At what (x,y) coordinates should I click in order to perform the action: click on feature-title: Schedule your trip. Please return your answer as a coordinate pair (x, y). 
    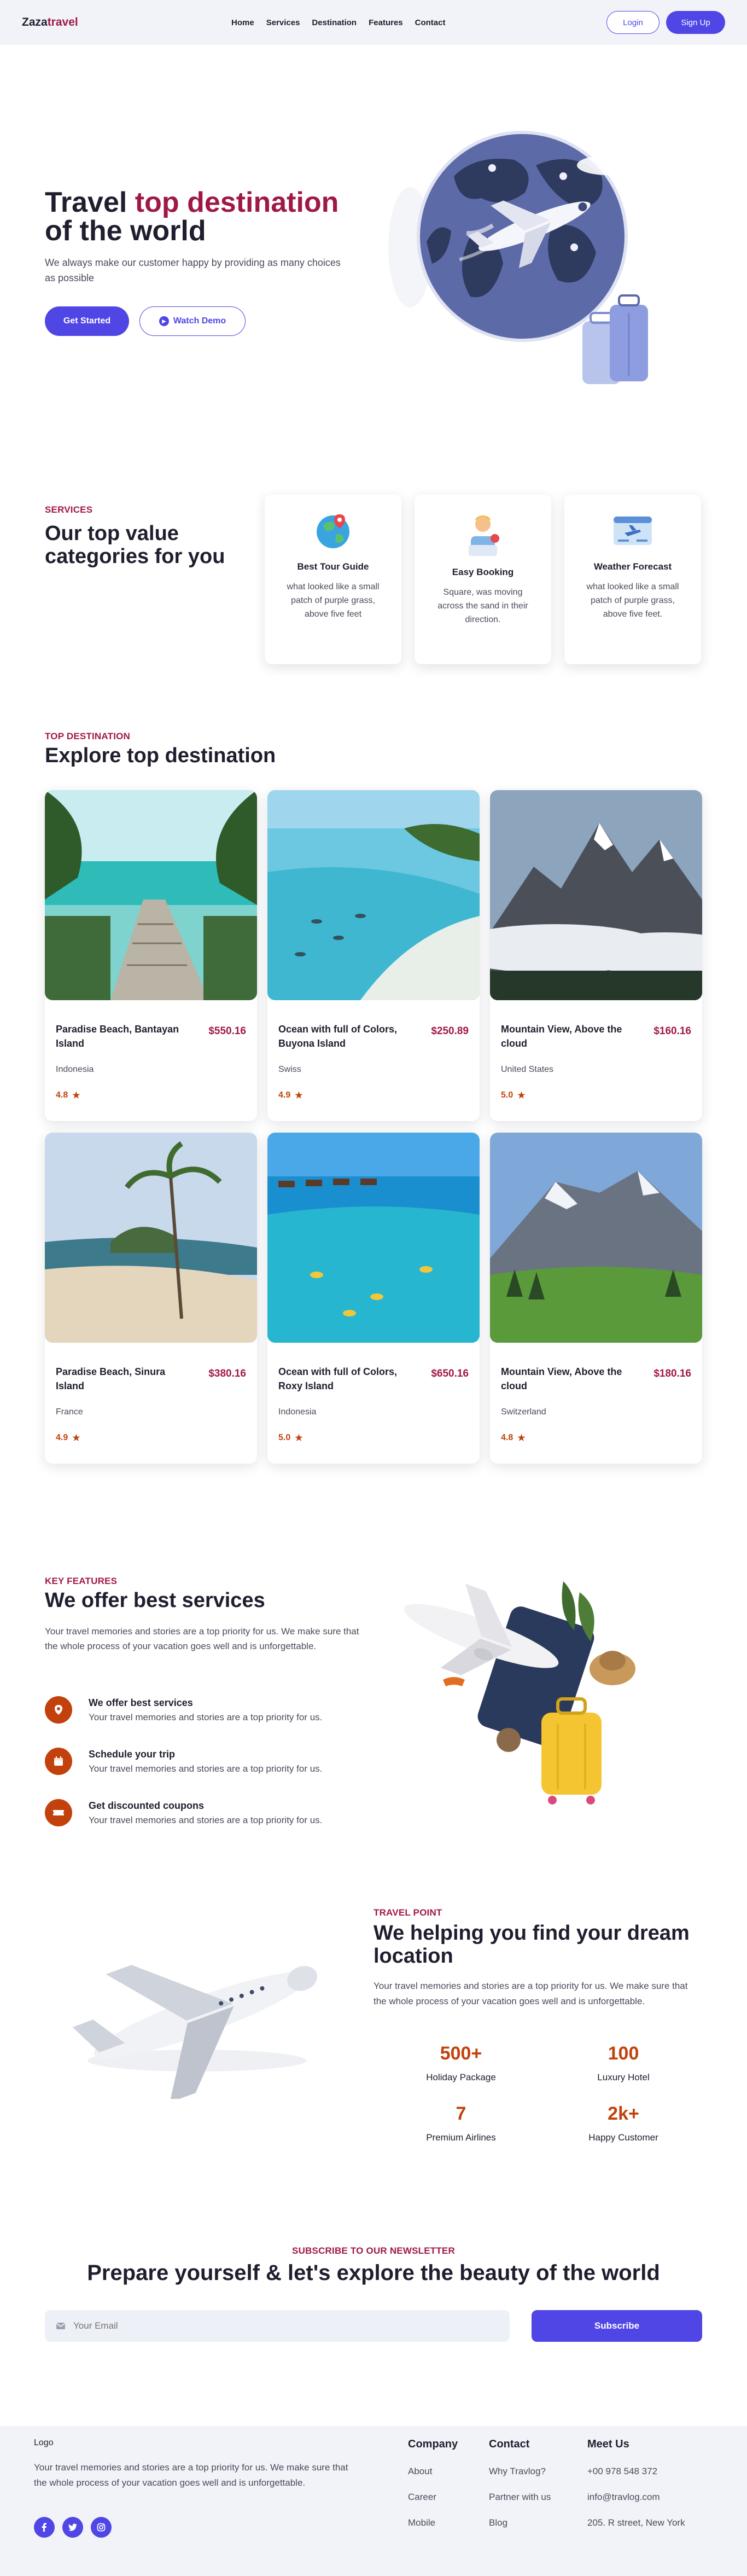
    Looking at the image, I should click on (132, 1754).